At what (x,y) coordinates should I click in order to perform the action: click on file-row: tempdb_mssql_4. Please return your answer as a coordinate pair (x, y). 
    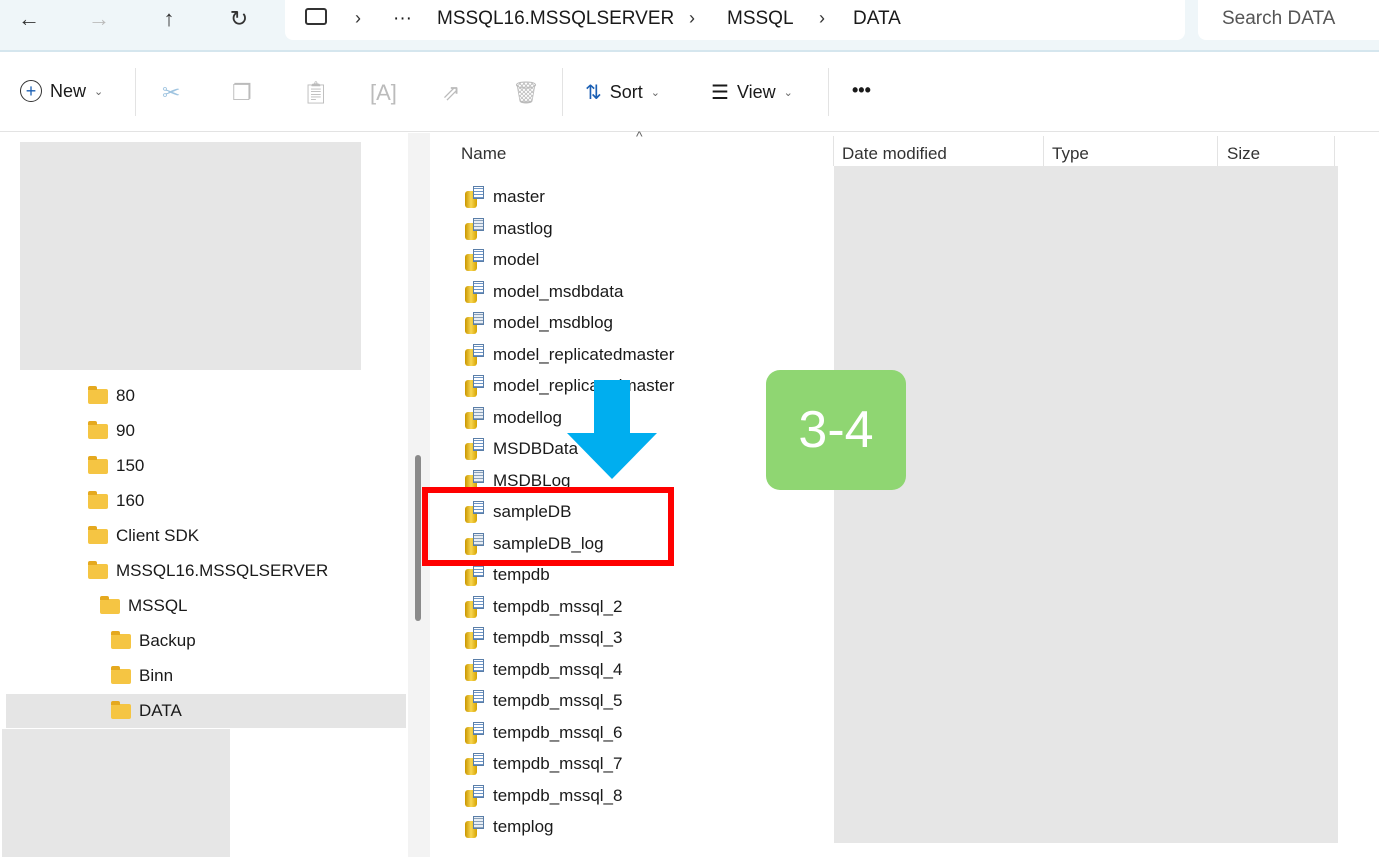
    Looking at the image, I should click on (543, 670).